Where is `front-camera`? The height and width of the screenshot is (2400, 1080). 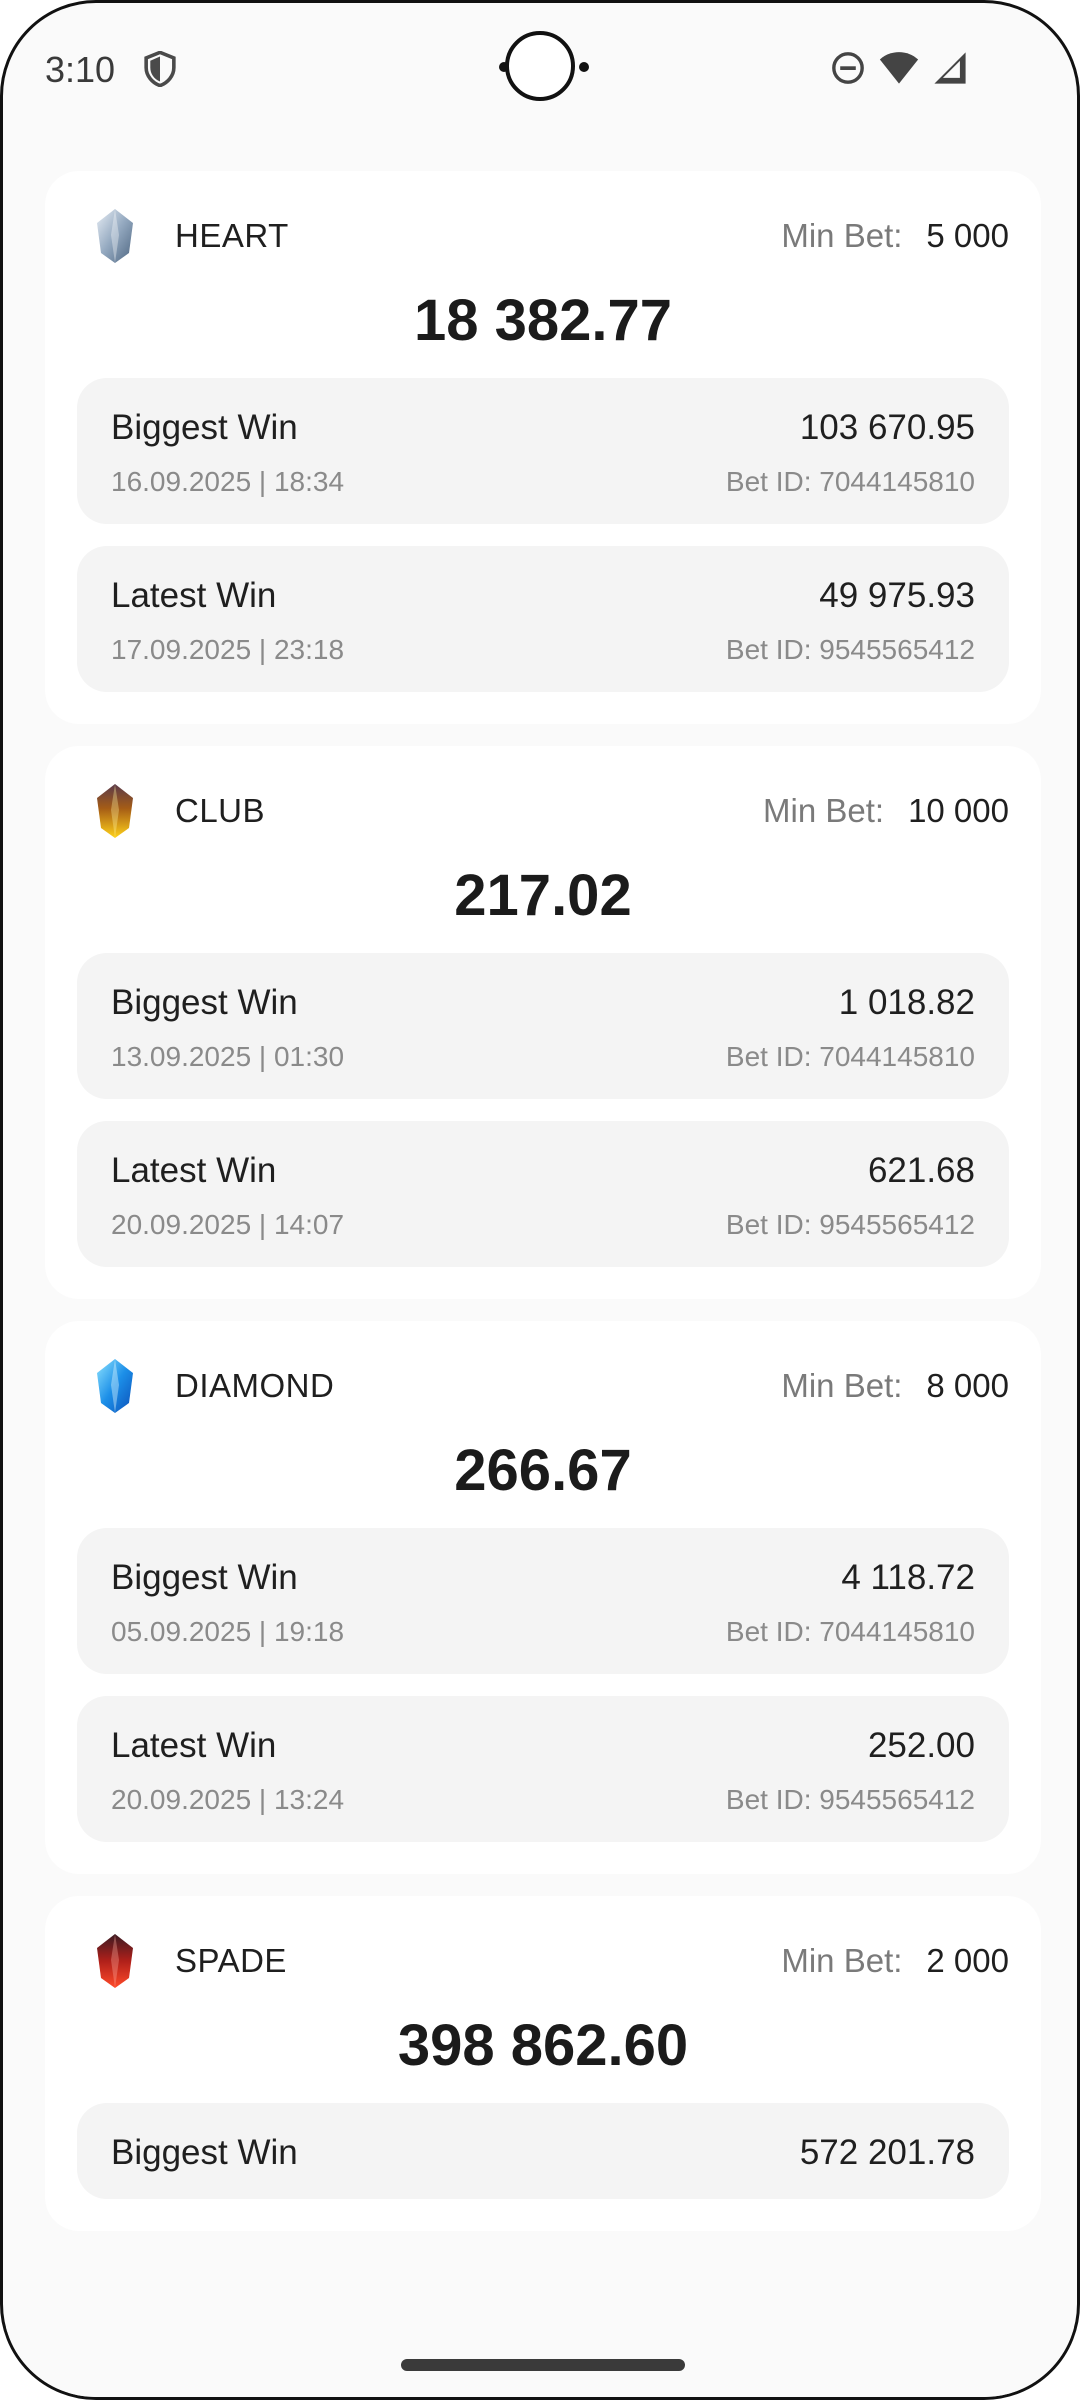
front-camera is located at coordinates (540, 66).